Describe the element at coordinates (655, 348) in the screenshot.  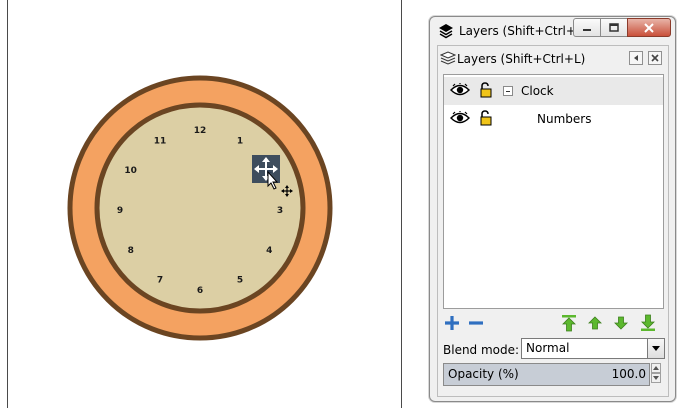
I see `chevron-down-icon` at that location.